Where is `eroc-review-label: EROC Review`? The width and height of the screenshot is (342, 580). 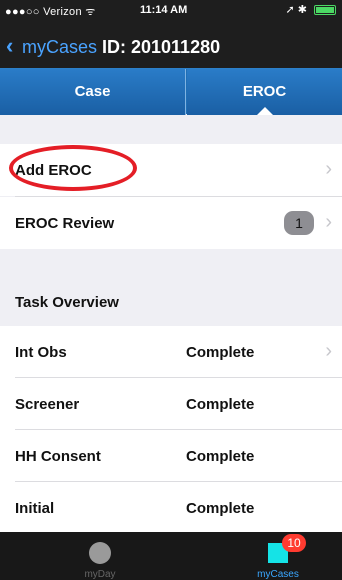
eroc-review-label: EROC Review is located at coordinates (65, 223).